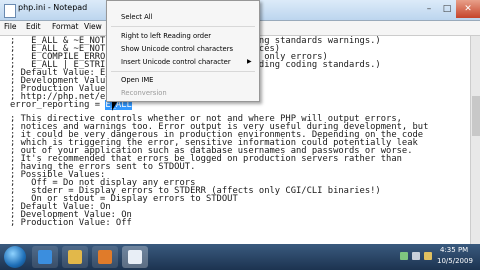  I want to click on folder-icon, so click(75, 257).